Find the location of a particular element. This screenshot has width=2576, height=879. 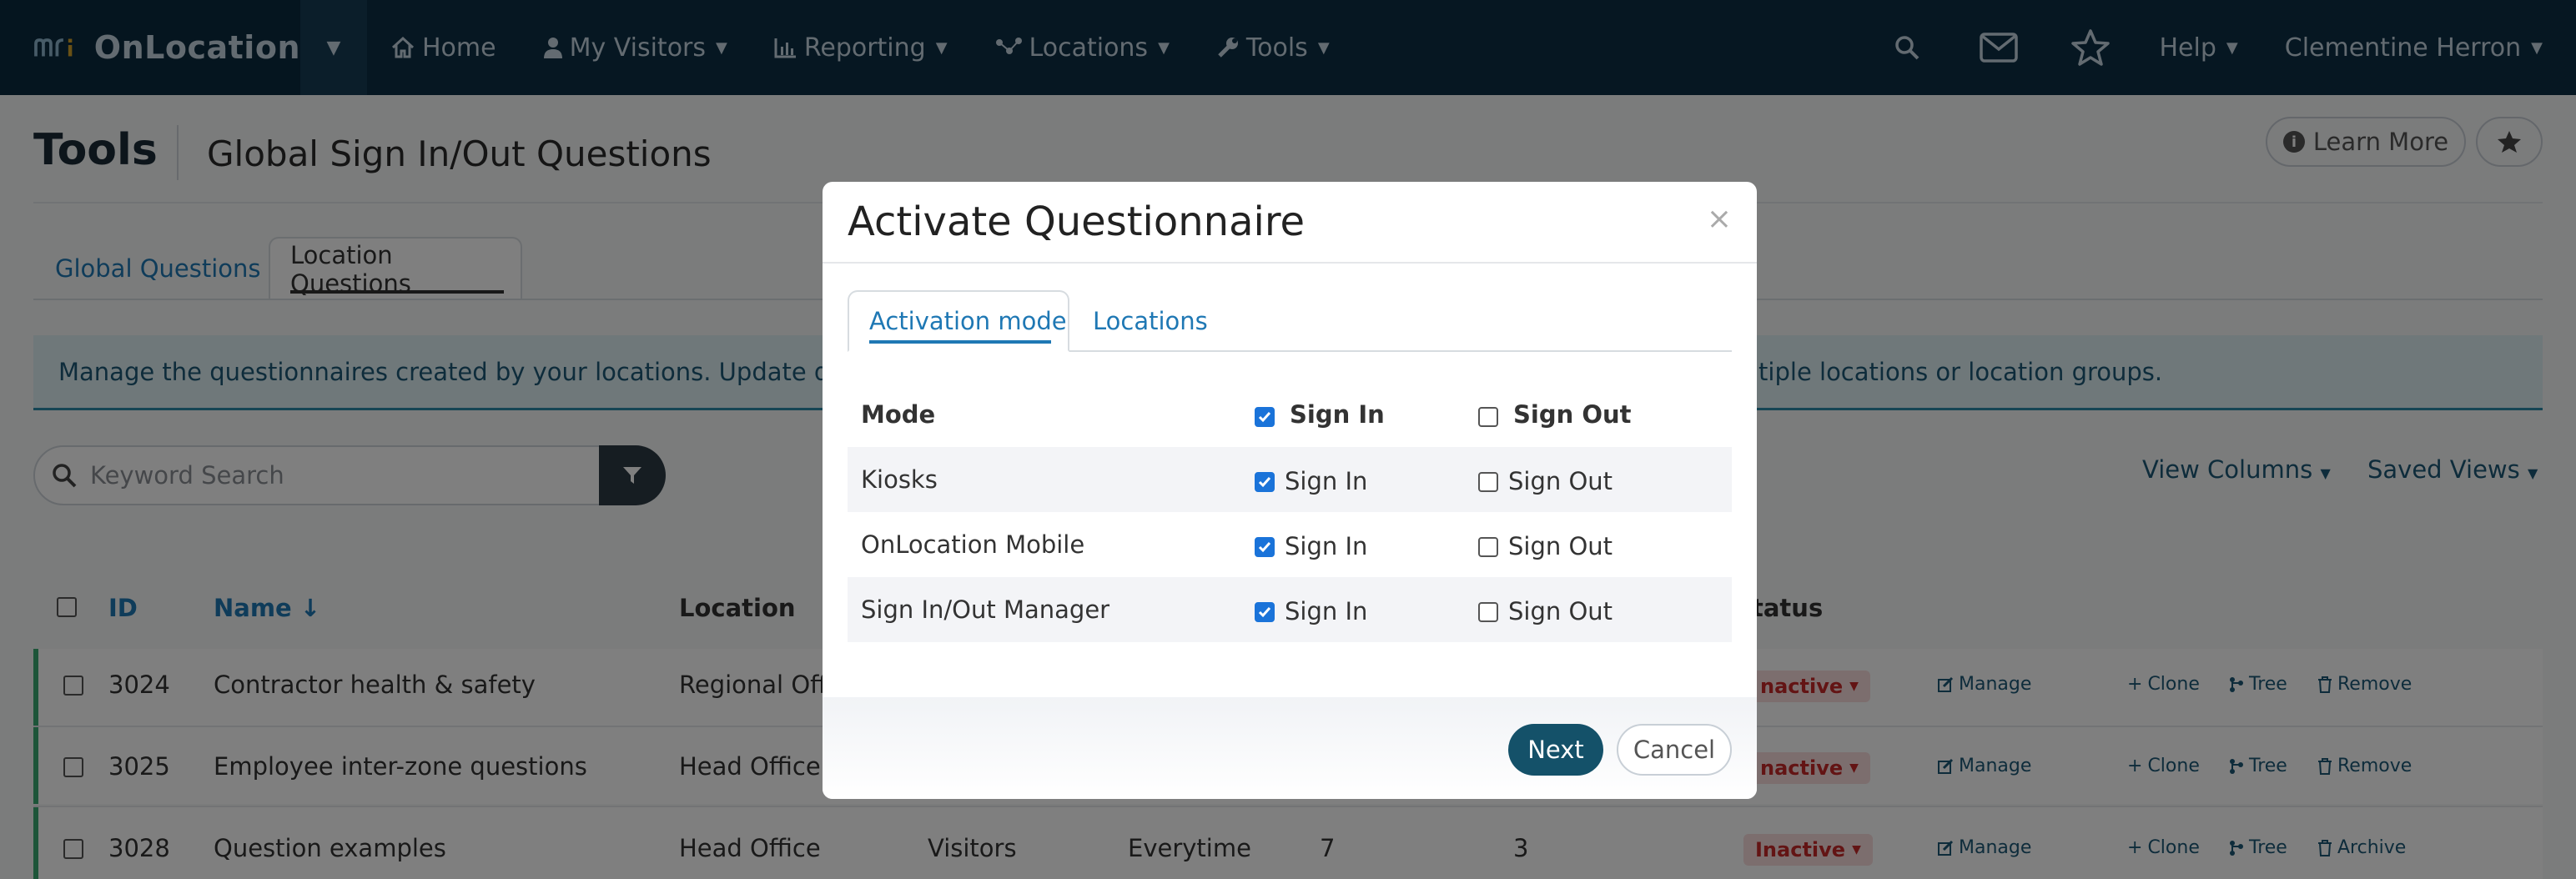

tab-activation-mode-label: Activation mode is located at coordinates (968, 321).